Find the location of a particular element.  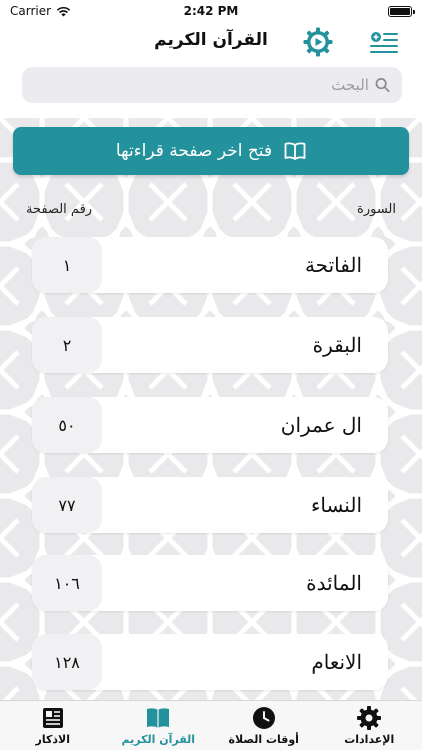

page-number: ٢ is located at coordinates (67, 345).